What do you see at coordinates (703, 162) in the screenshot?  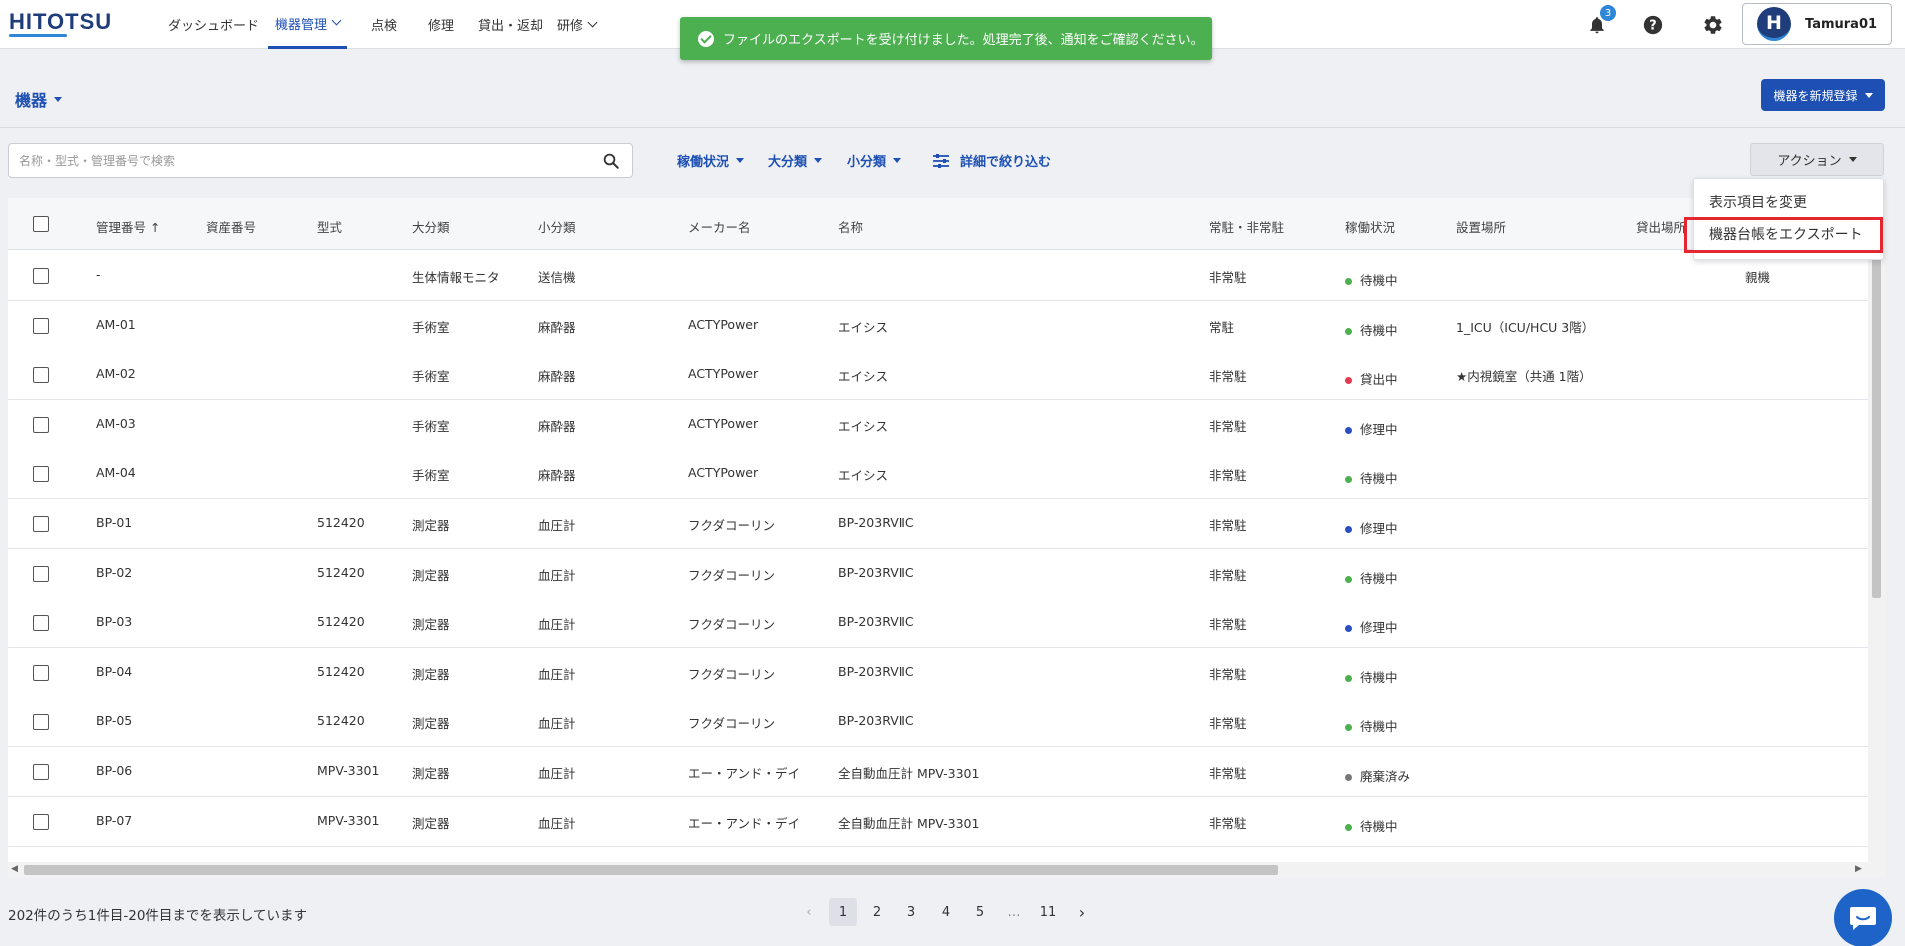 I see `filter-status-label: 稼働状況` at bounding box center [703, 162].